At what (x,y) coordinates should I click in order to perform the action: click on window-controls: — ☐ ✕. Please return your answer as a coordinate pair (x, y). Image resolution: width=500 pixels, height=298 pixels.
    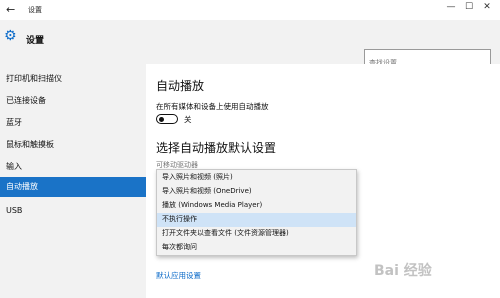
    Looking at the image, I should click on (469, 7).